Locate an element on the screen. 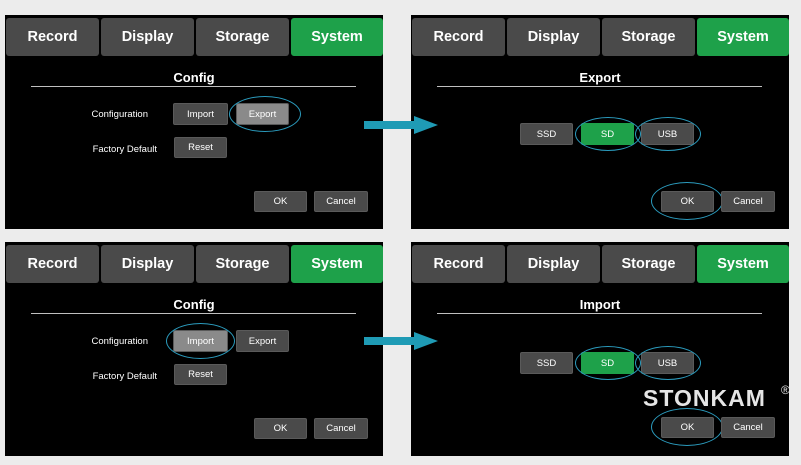 The image size is (801, 465). section-title: Import is located at coordinates (600, 304).